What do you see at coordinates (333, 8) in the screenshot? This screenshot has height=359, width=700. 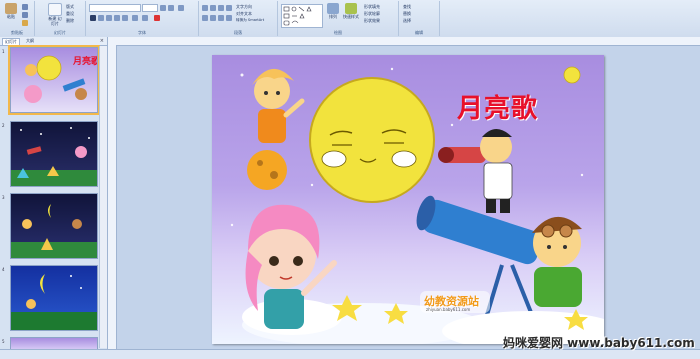 I see `arrange-icon` at bounding box center [333, 8].